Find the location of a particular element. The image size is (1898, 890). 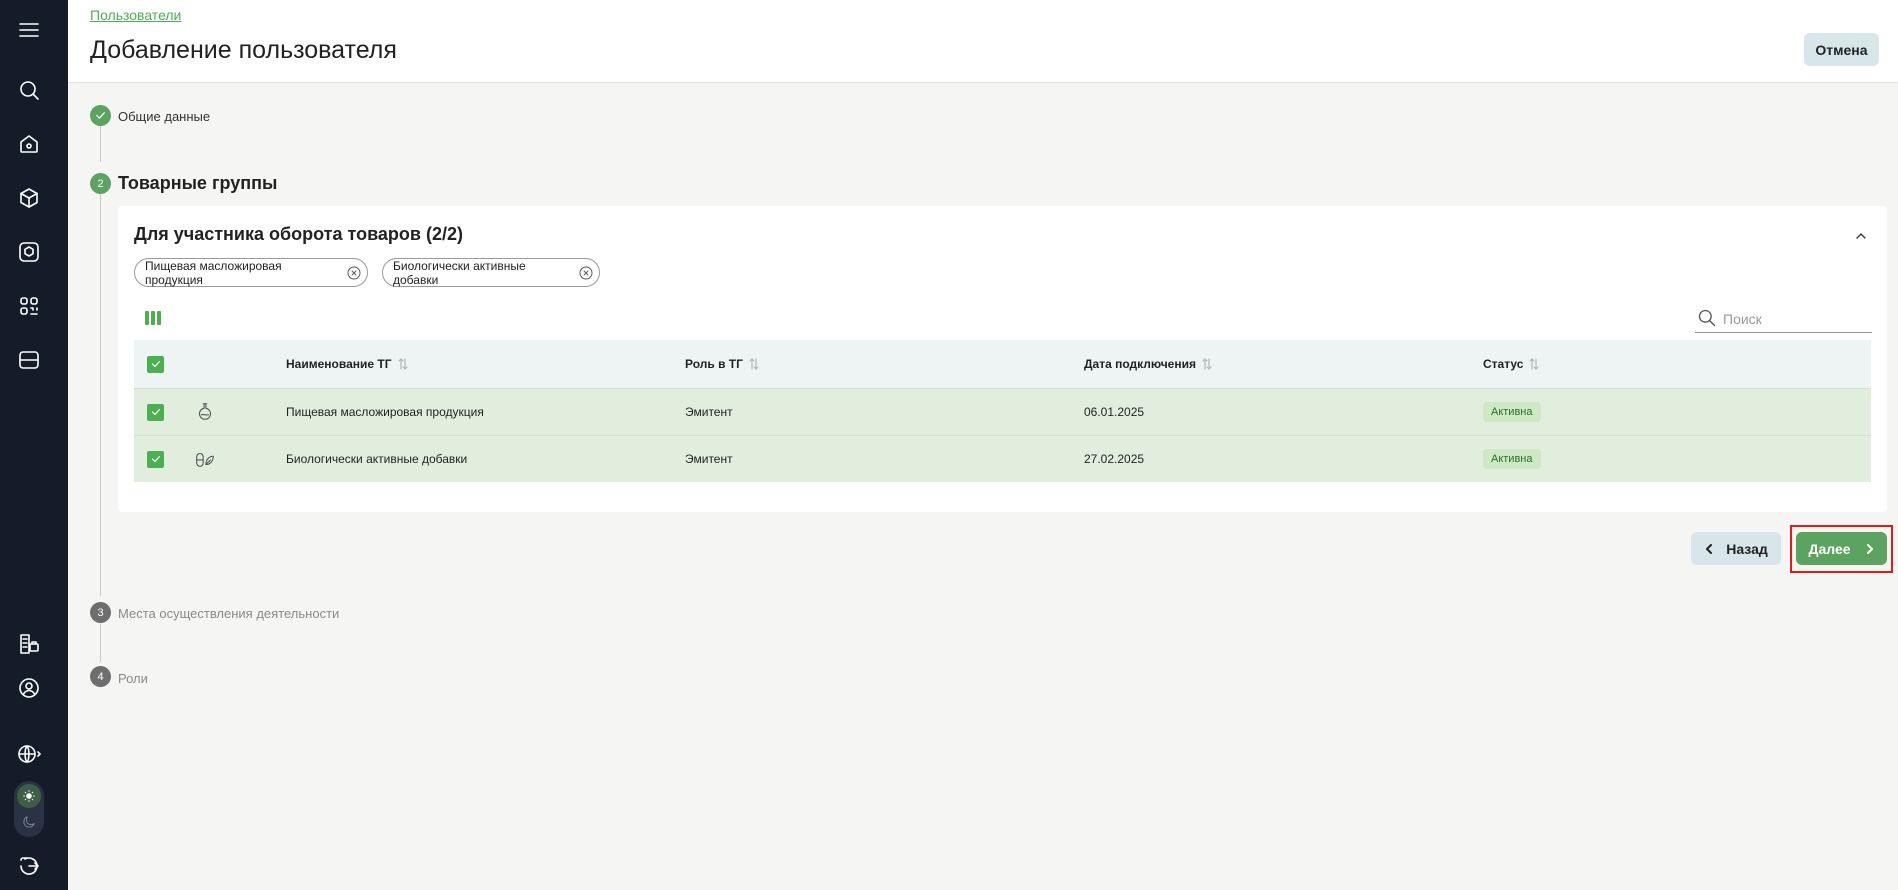

breadcrumb-users: Пользователи is located at coordinates (135, 15).